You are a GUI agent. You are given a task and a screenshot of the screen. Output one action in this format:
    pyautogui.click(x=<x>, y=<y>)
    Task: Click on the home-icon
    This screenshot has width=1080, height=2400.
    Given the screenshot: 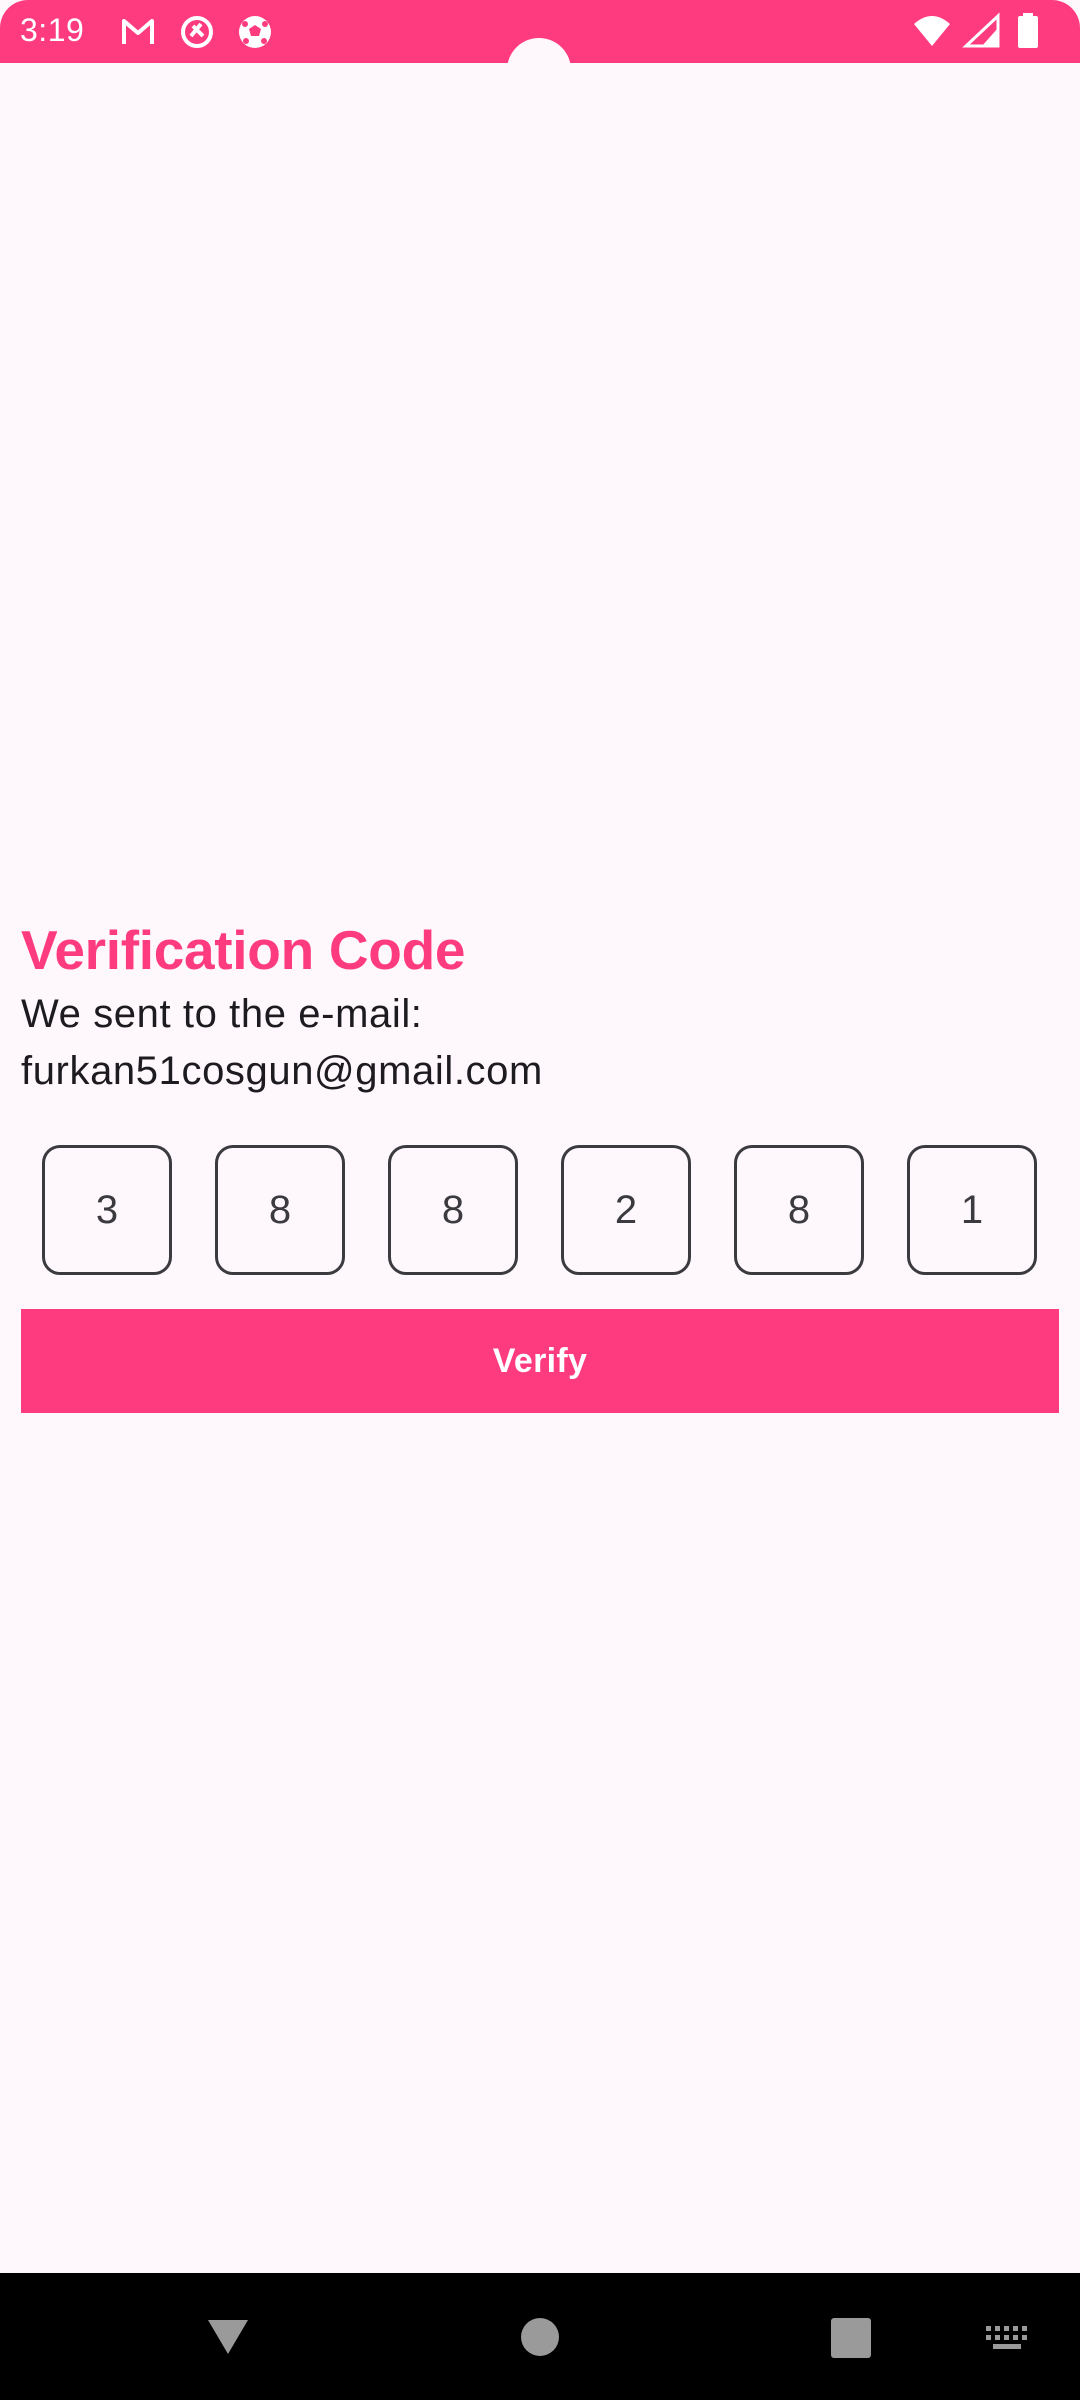 What is the action you would take?
    pyautogui.click(x=540, y=2337)
    